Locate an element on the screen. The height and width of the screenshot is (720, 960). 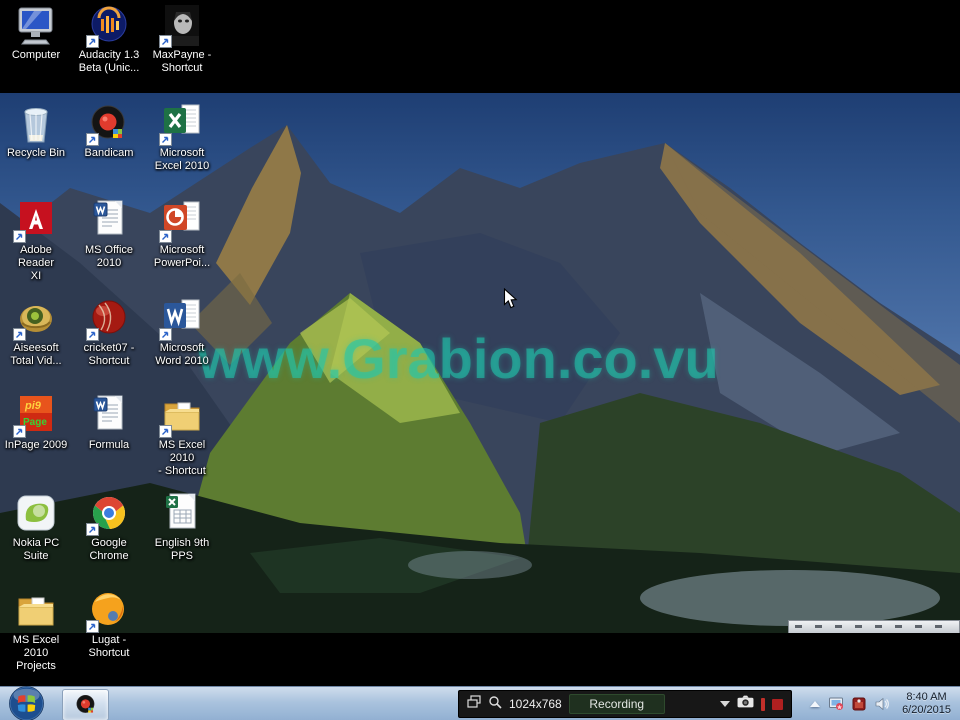
desktop-icon-label: Computer is located at coordinates (36, 55).